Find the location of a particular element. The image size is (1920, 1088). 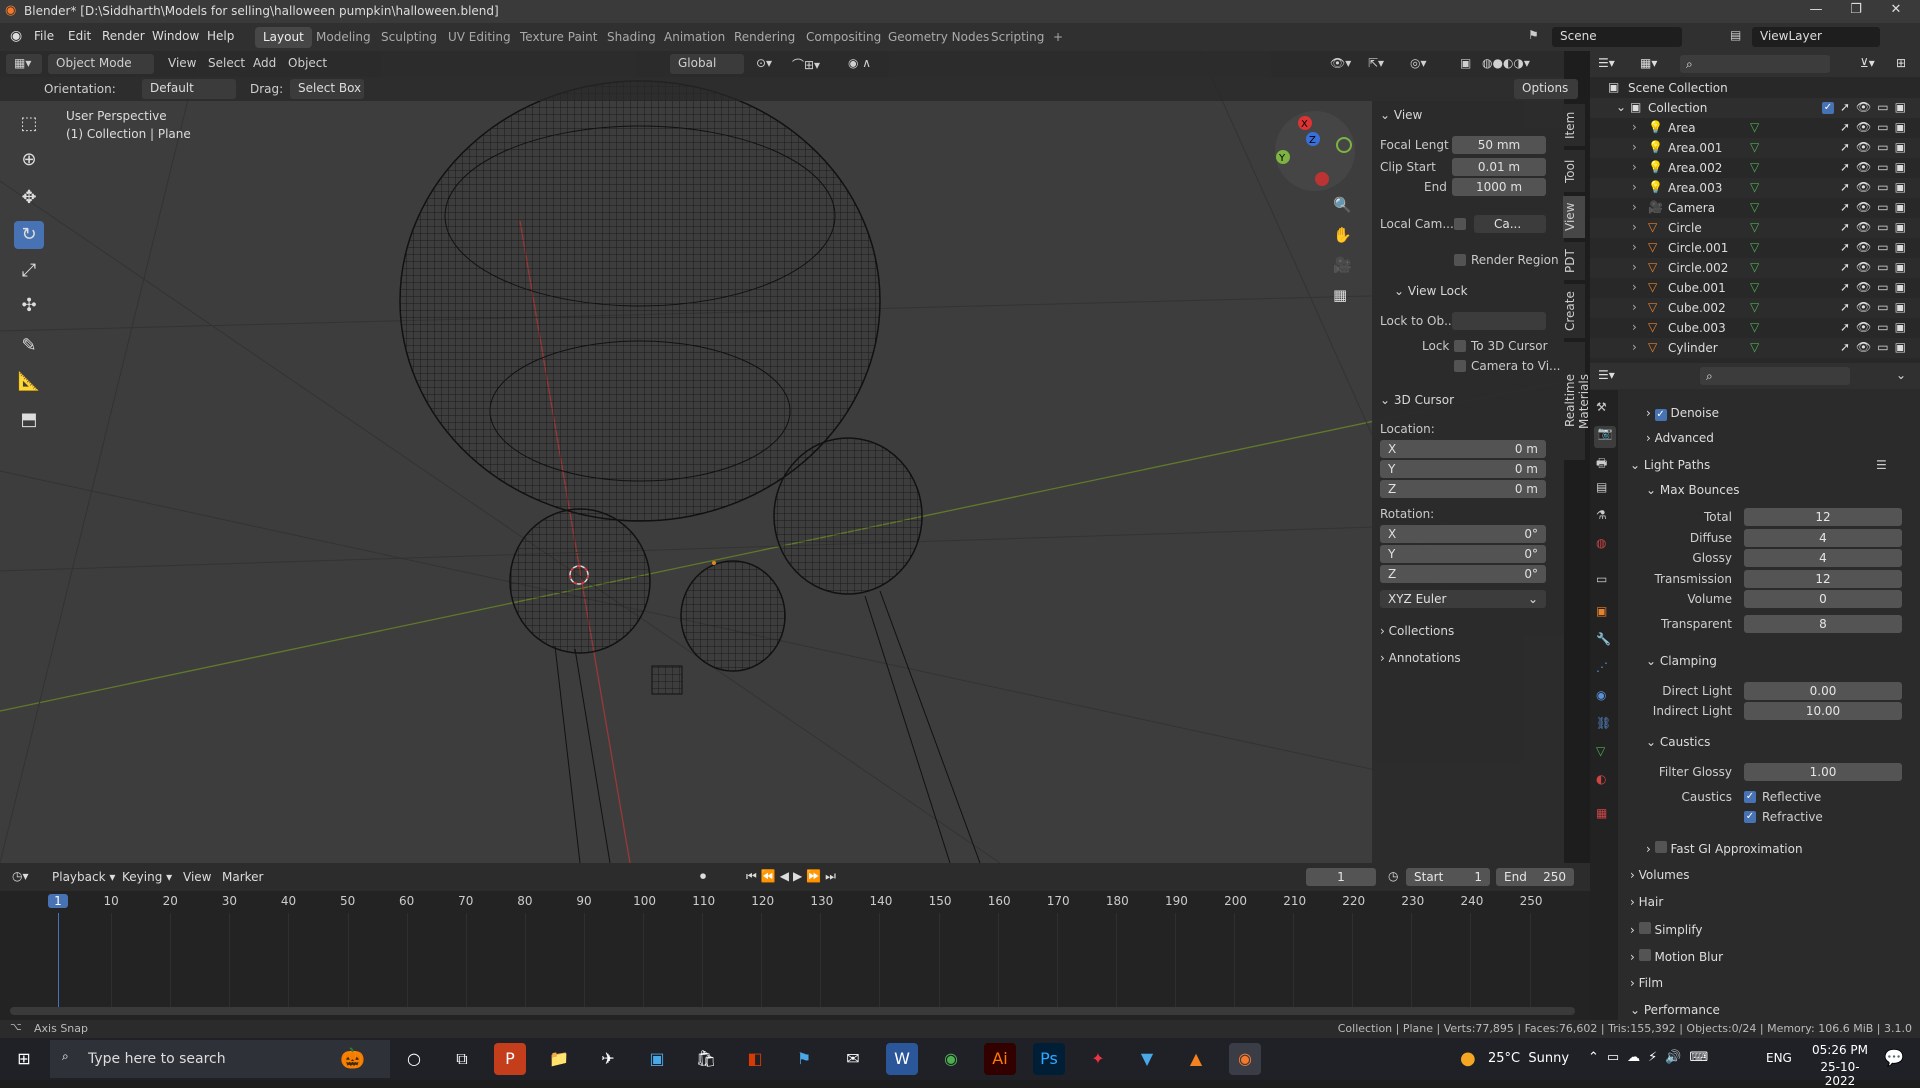

pan-hand-icon: ✋ is located at coordinates (1342, 235).